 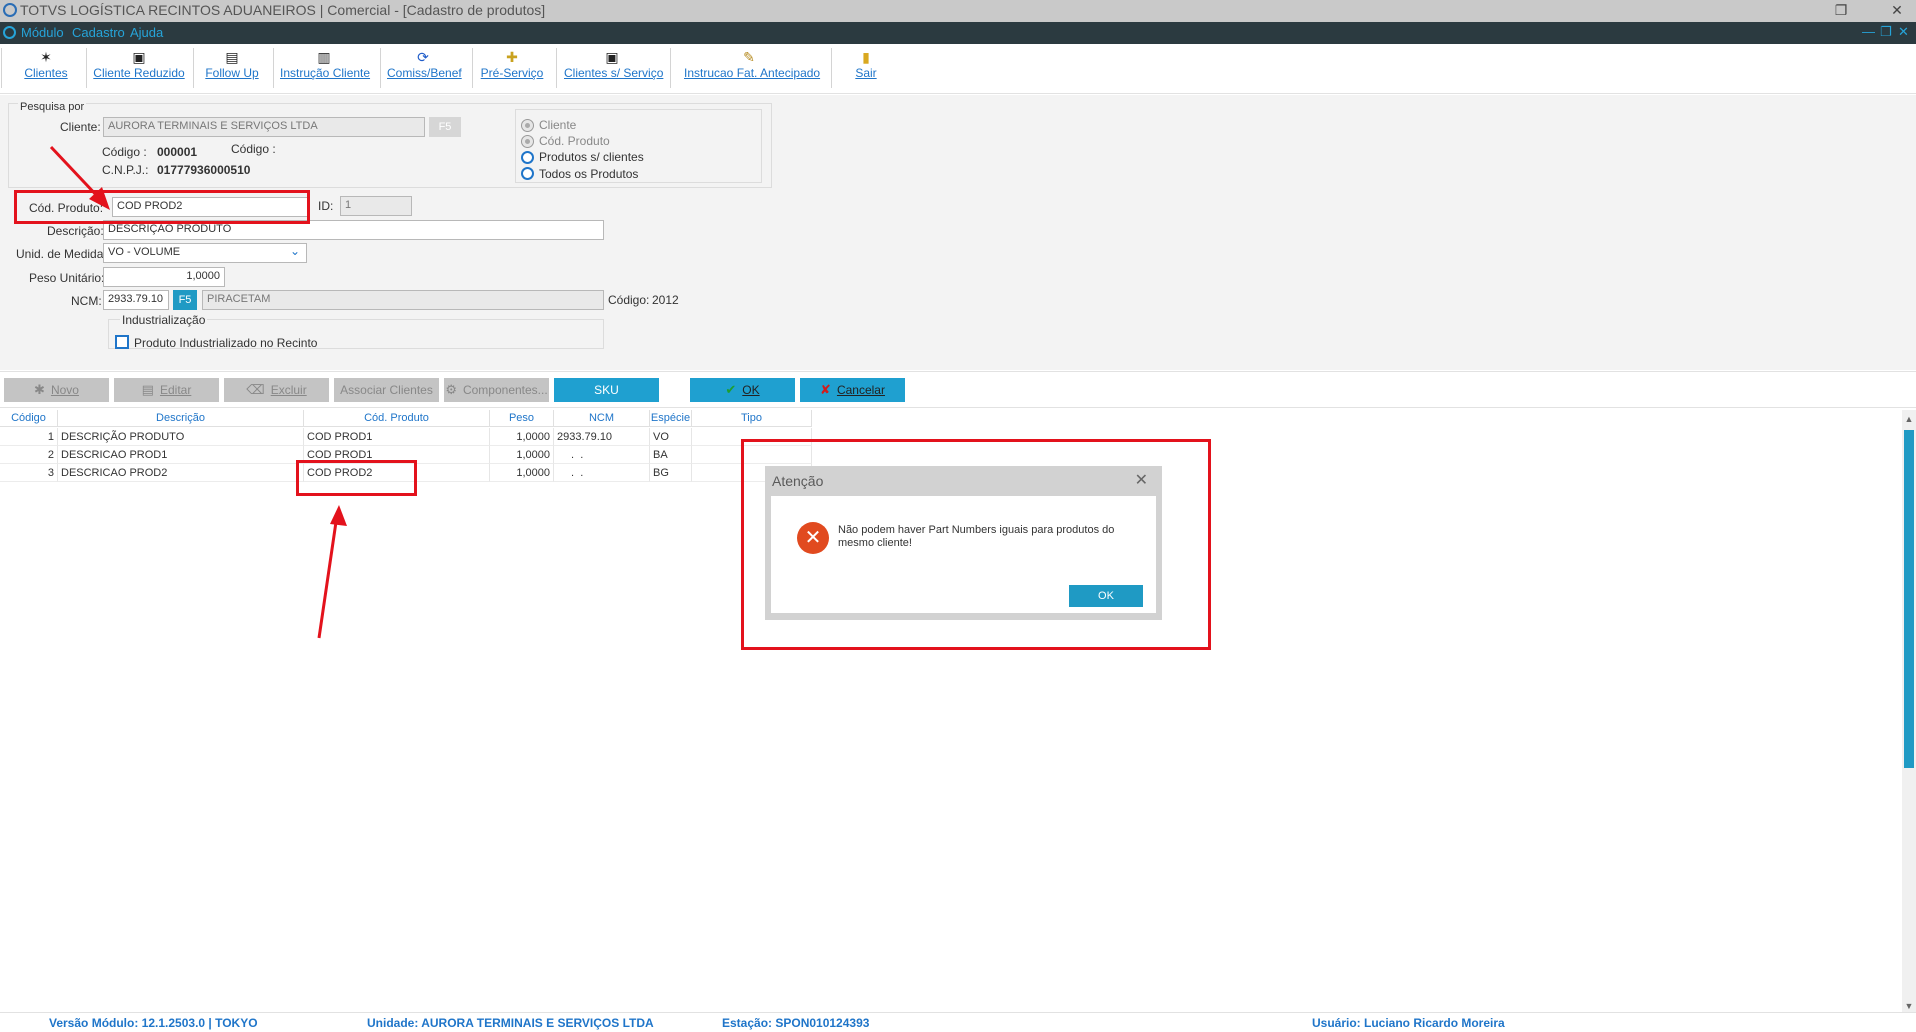 I want to click on restore-child-icon: ❐, so click(x=1886, y=32).